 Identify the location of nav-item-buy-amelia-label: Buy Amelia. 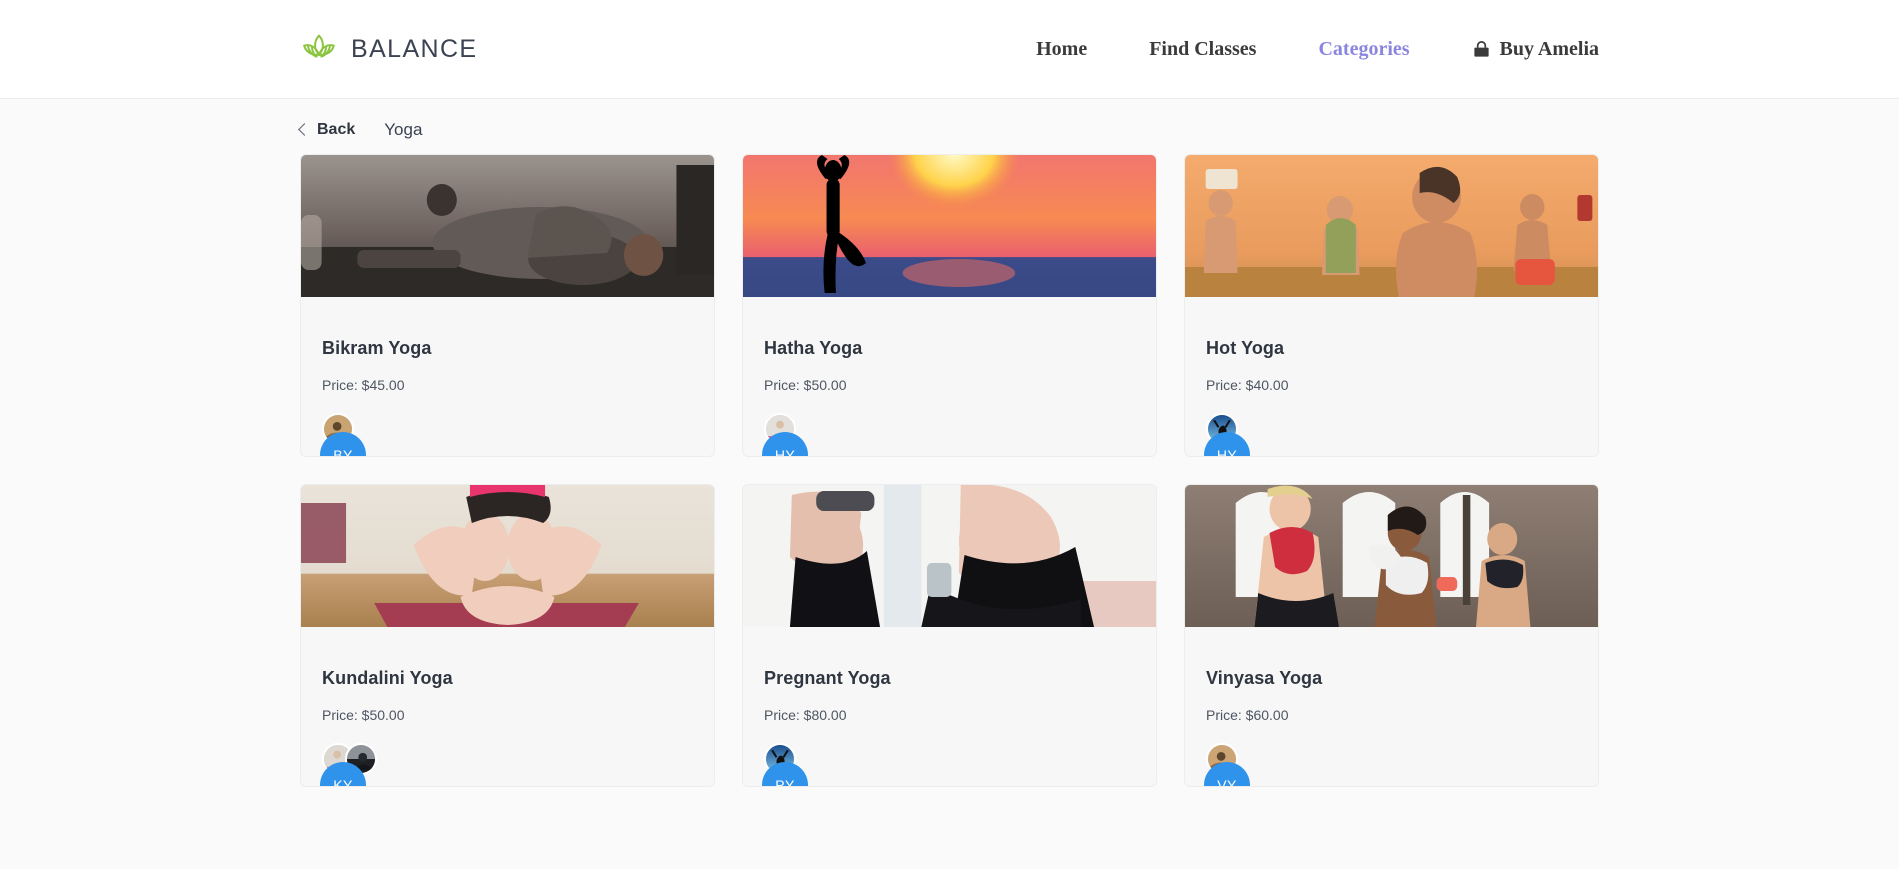
(1549, 49).